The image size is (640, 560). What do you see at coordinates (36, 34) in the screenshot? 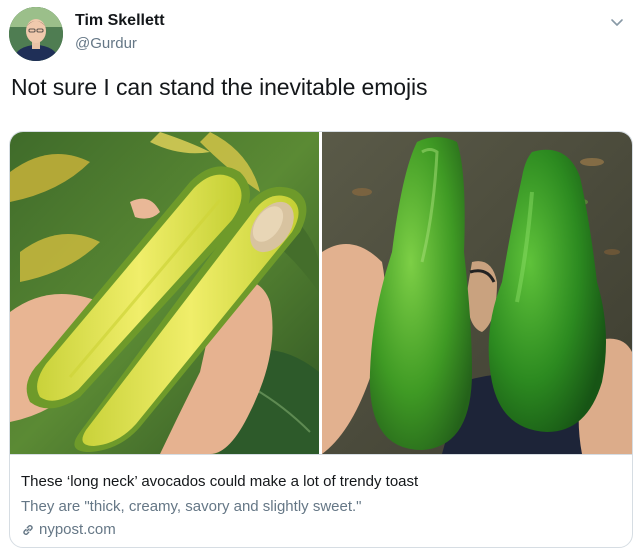
I see `avatar` at bounding box center [36, 34].